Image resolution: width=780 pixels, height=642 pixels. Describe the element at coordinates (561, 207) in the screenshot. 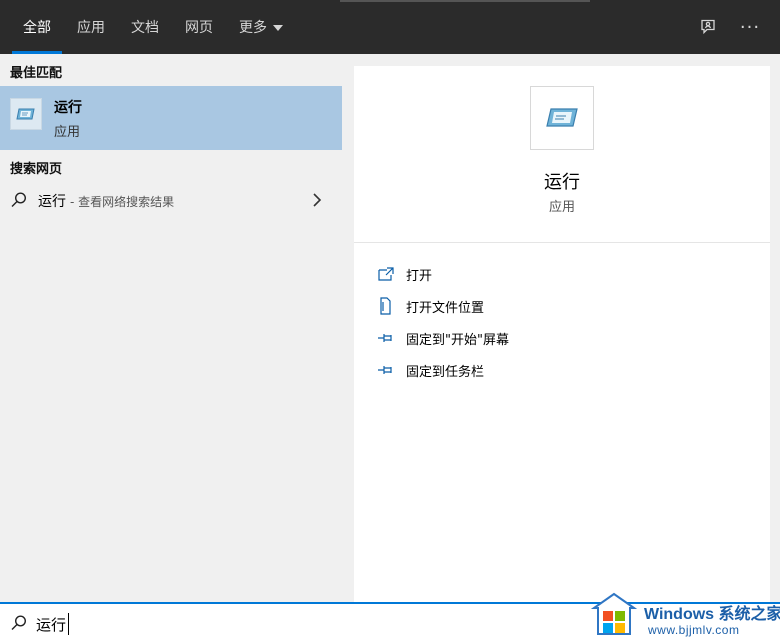

I see `preview-subtitle: 应用` at that location.